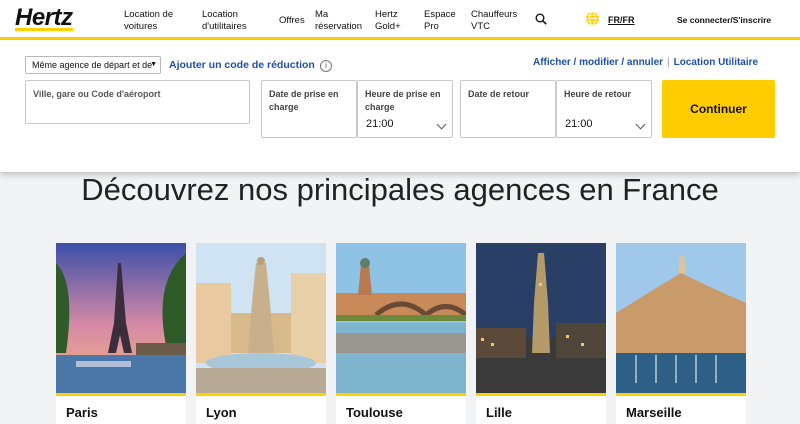 This screenshot has width=800, height=424. I want to click on return-time-value: 21:00, so click(579, 124).